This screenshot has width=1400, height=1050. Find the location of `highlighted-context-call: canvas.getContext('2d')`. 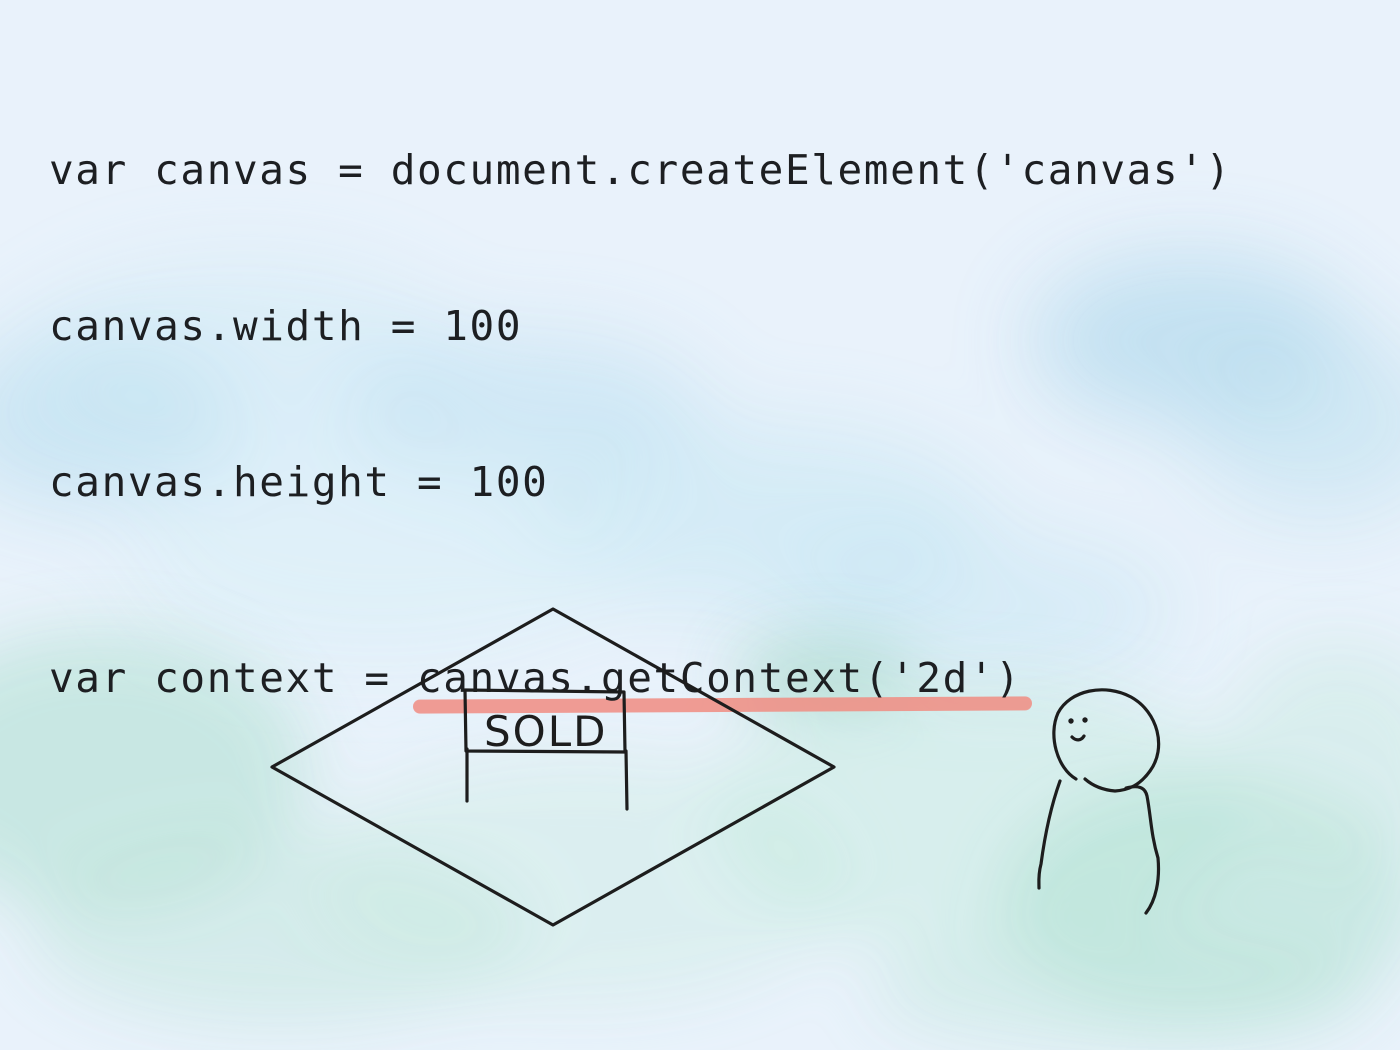

highlighted-context-call: canvas.getContext('2d') is located at coordinates (722, 683).